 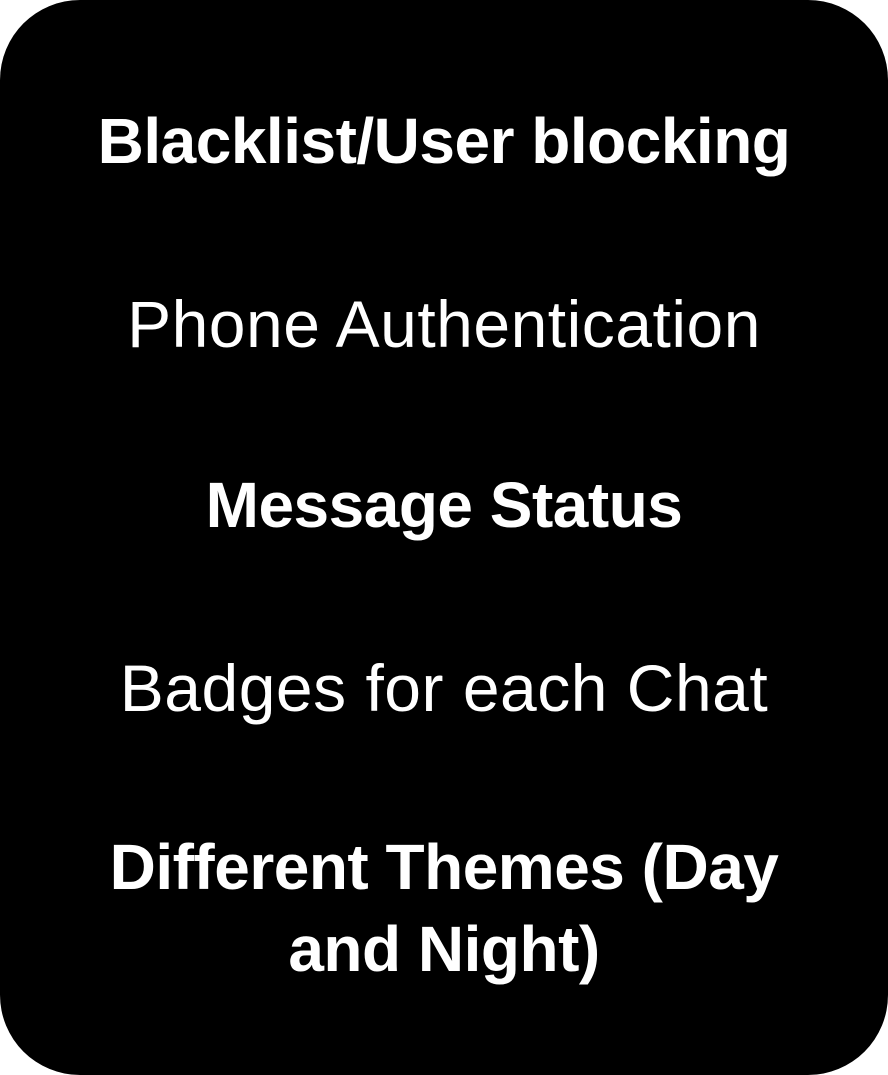 What do you see at coordinates (444, 505) in the screenshot?
I see `feature-message-status: Message Status` at bounding box center [444, 505].